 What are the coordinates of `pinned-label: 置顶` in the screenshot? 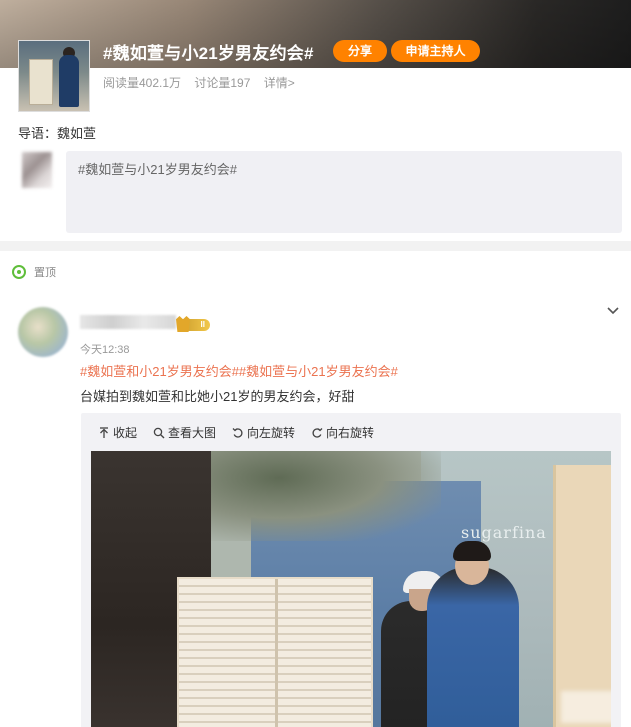 It's located at (45, 273).